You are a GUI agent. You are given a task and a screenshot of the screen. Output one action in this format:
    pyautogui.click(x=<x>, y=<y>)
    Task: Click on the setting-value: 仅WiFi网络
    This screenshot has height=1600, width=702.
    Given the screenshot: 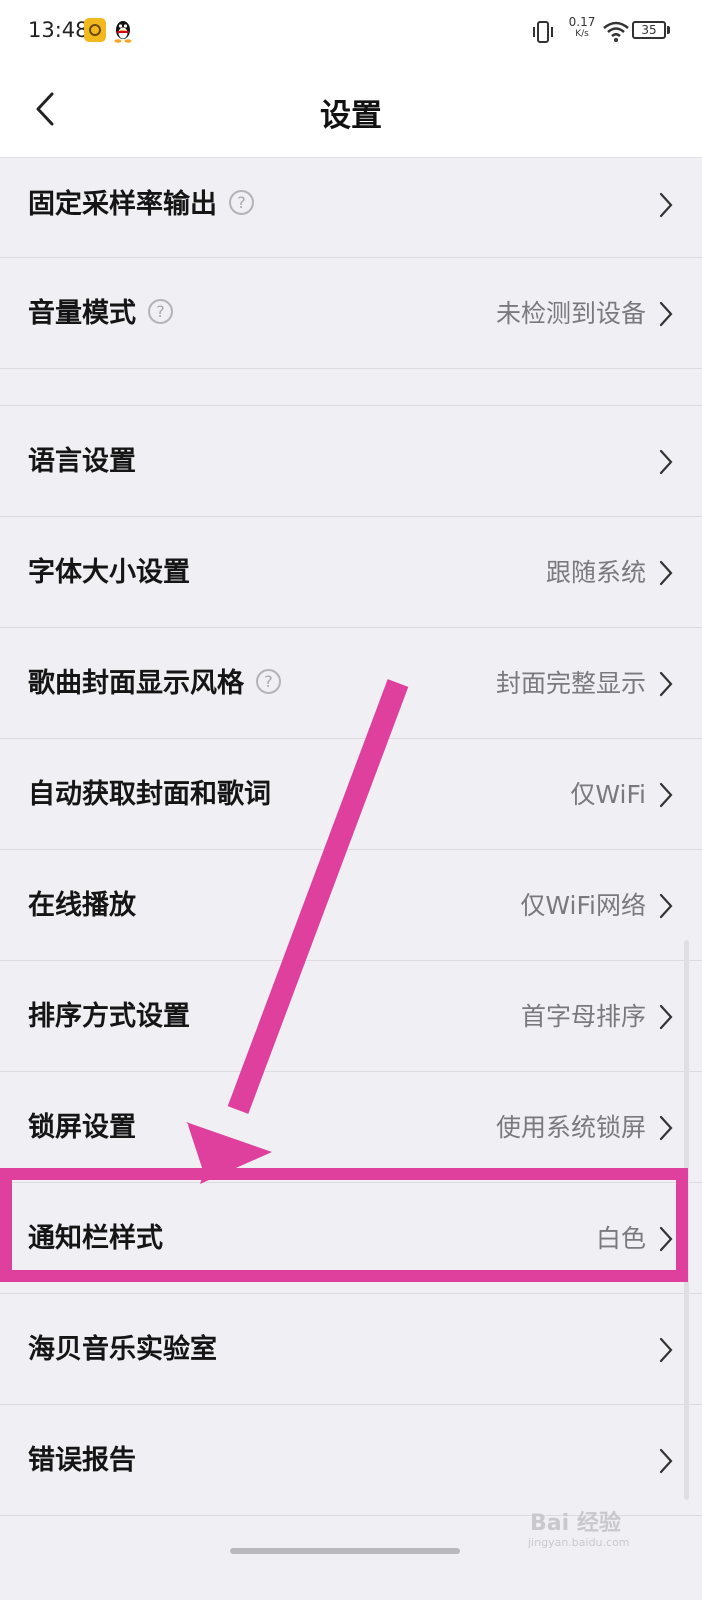 What is the action you would take?
    pyautogui.click(x=583, y=905)
    